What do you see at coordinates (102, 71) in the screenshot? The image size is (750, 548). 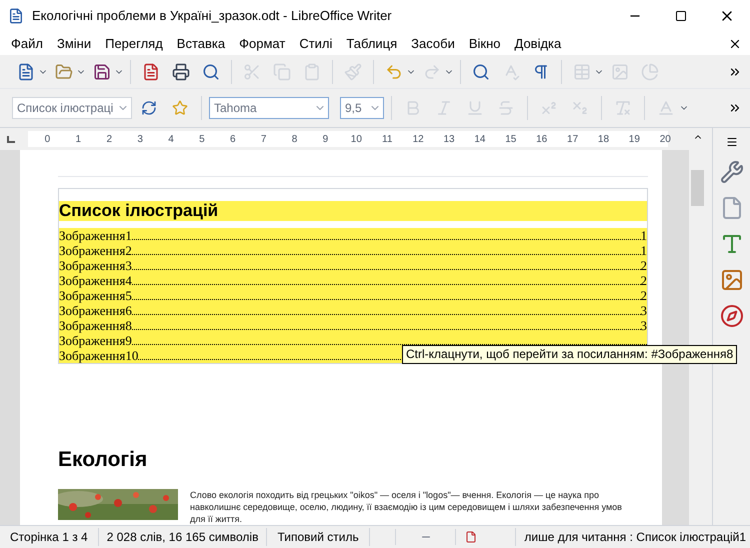 I see `save-icon` at bounding box center [102, 71].